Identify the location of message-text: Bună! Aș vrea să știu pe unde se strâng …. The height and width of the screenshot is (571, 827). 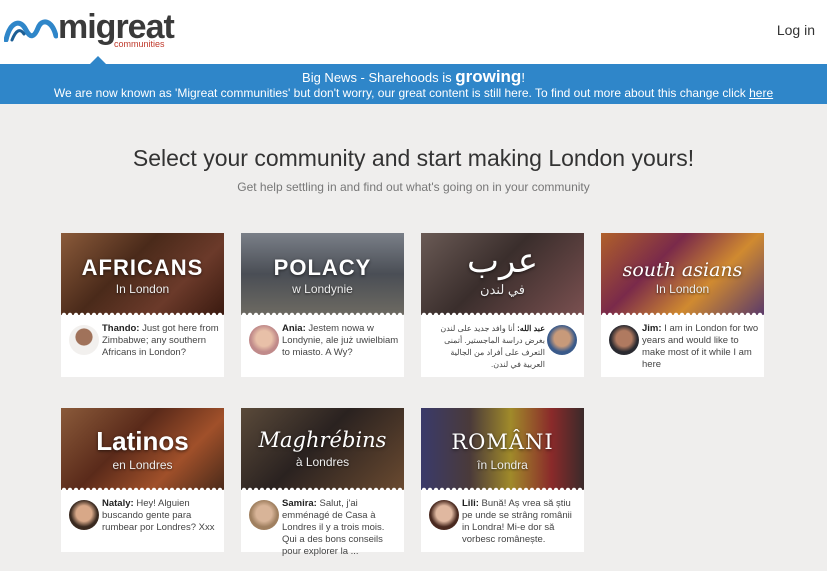
(517, 521).